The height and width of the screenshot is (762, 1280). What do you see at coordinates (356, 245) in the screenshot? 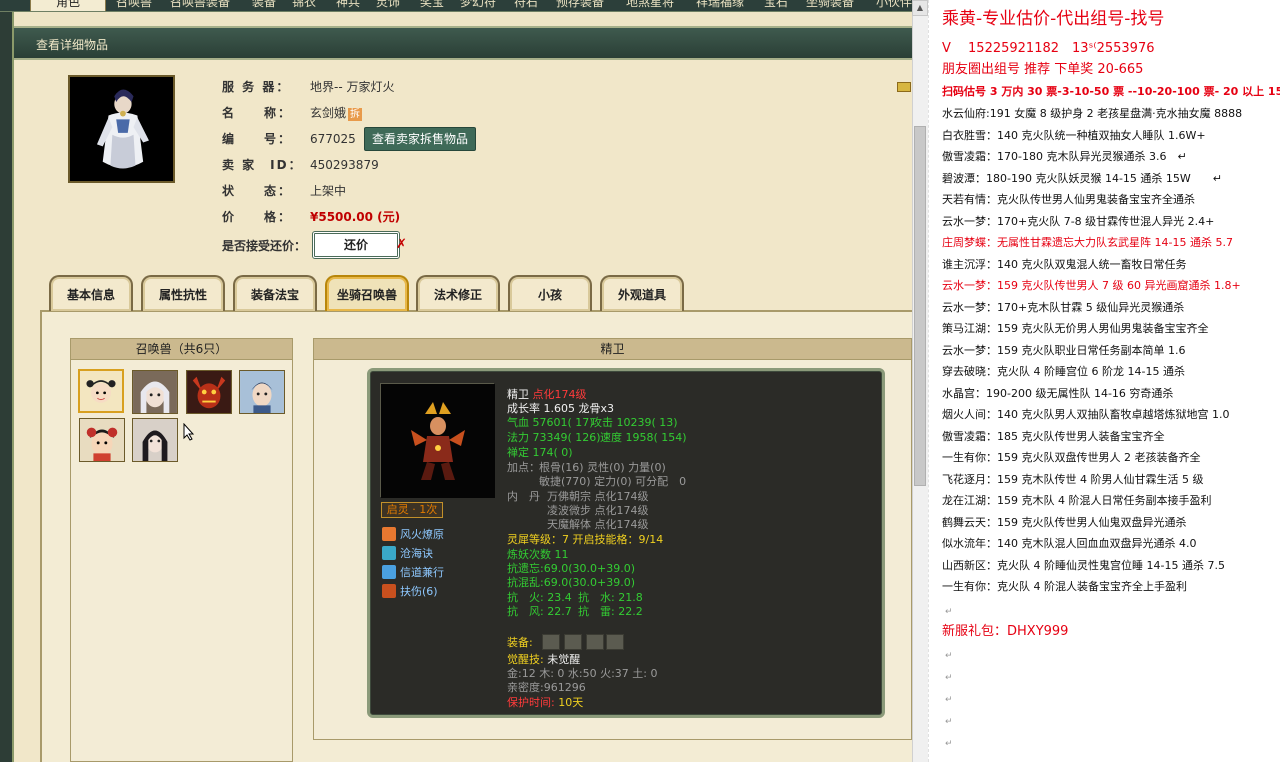
I see `counter-offer-button: 还价` at bounding box center [356, 245].